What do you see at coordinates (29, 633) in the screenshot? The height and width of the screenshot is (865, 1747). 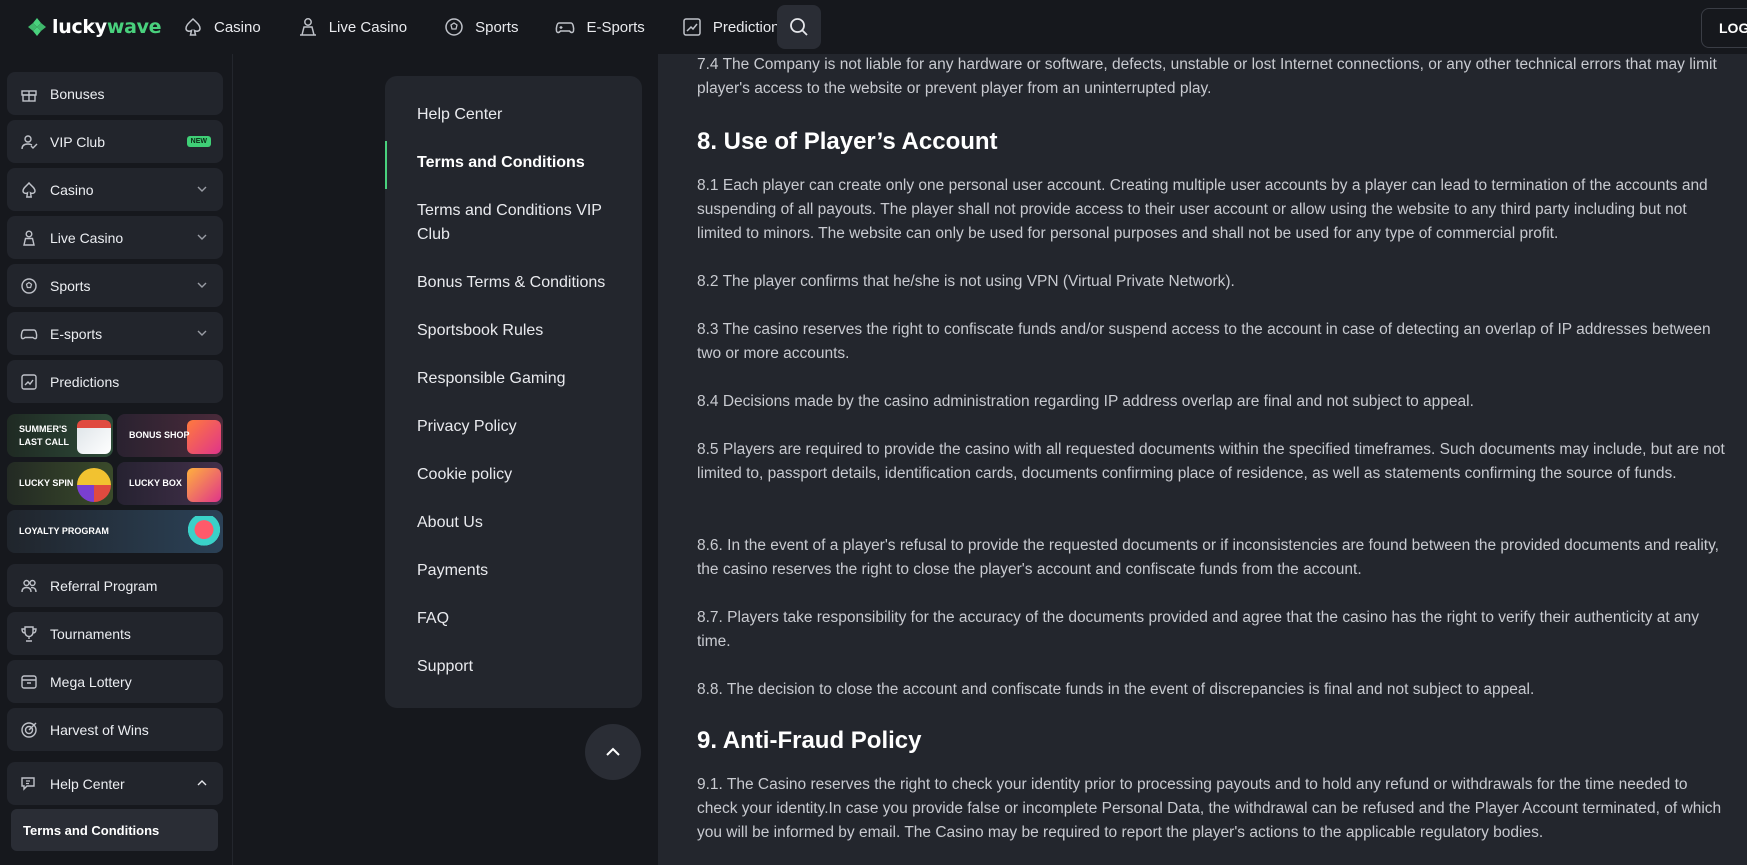 I see `trophy-icon` at bounding box center [29, 633].